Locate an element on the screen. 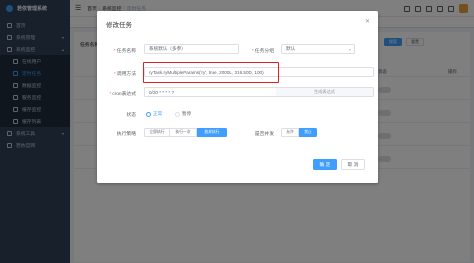  radio-label: 暂停 is located at coordinates (187, 113).